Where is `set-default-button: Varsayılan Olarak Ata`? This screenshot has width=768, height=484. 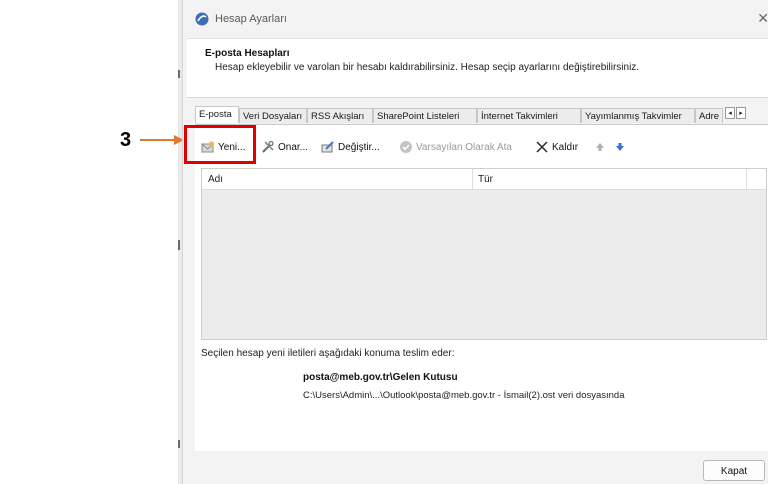 set-default-button: Varsayılan Olarak Ata is located at coordinates (455, 147).